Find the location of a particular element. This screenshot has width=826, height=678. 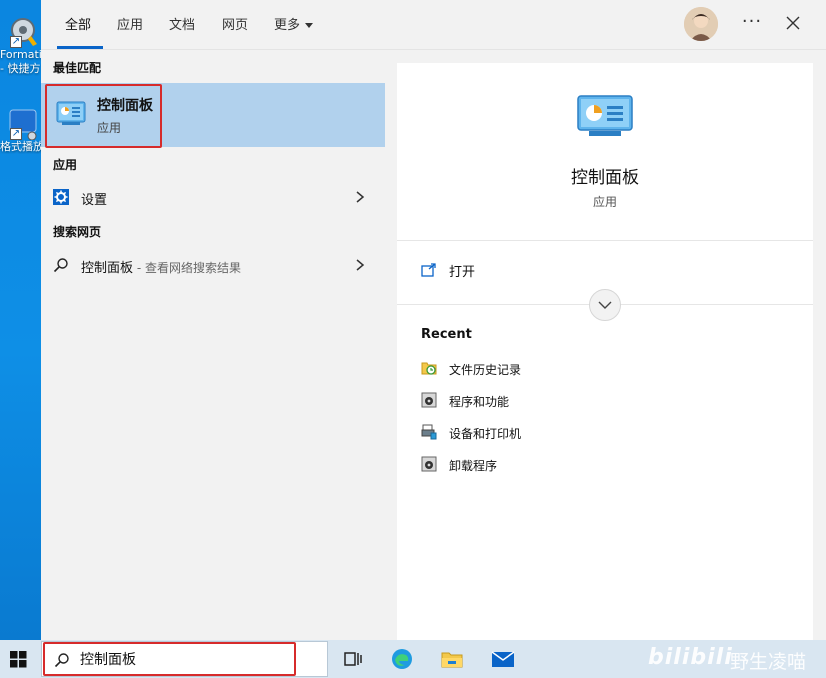

tab-all: 全部 is located at coordinates (78, 23).